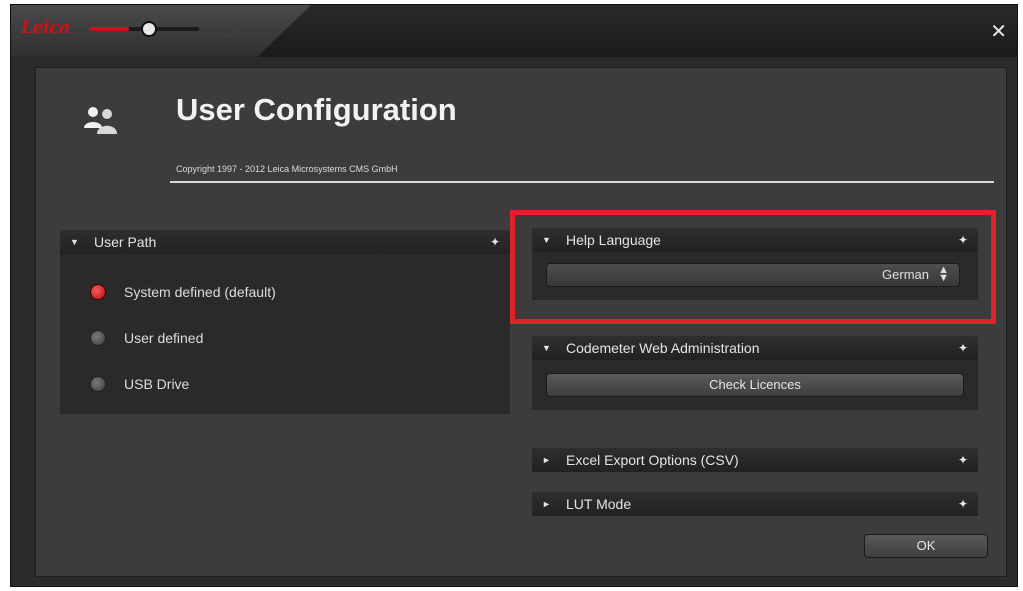 The width and height of the screenshot is (1023, 591). Describe the element at coordinates (755, 460) in the screenshot. I see `excel-export-header: ► Excel Export Options (CSV) ✦` at that location.